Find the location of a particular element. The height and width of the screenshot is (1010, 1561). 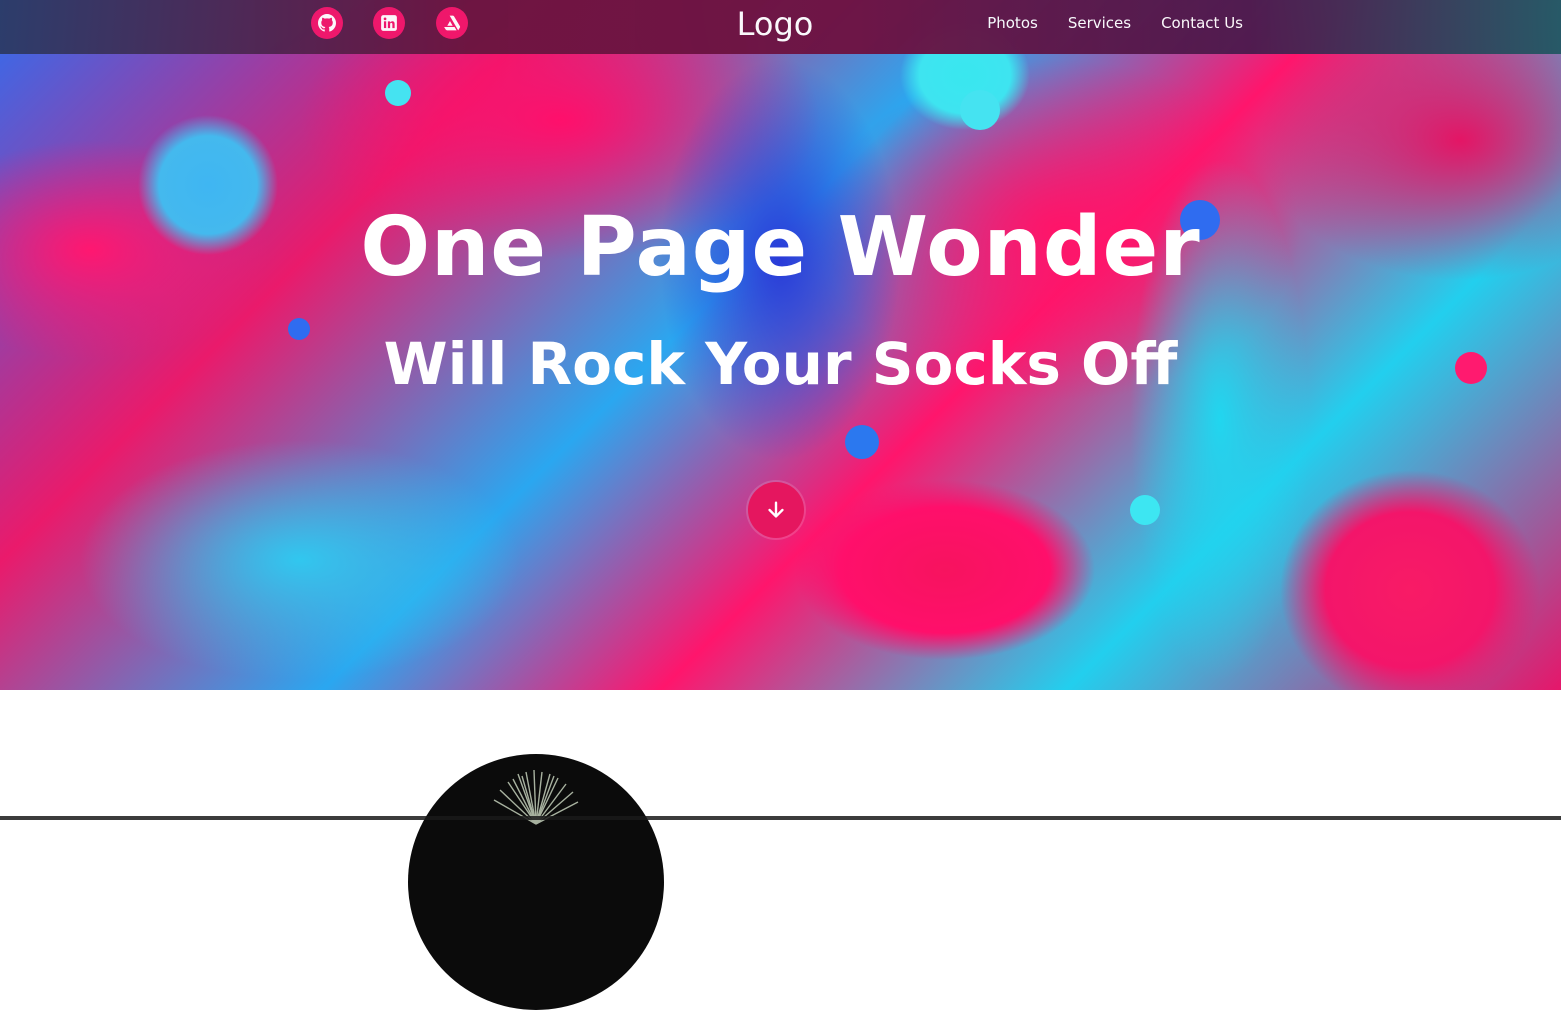

linkedin-icon is located at coordinates (389, 23).